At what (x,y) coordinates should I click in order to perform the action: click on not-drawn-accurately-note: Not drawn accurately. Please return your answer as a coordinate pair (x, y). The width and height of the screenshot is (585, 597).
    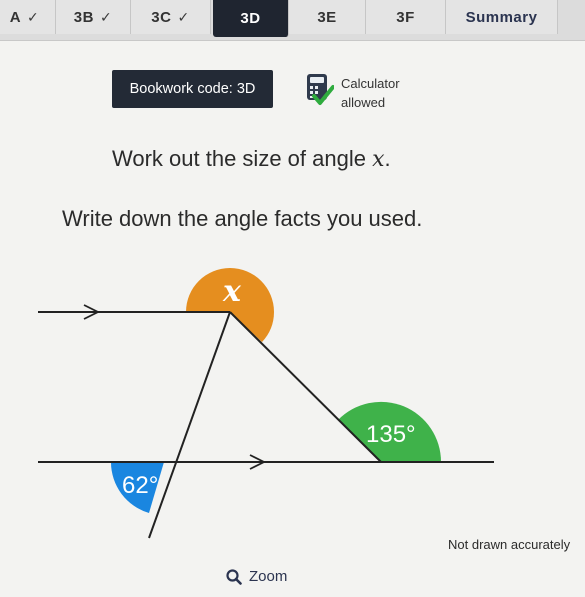
    Looking at the image, I should click on (509, 544).